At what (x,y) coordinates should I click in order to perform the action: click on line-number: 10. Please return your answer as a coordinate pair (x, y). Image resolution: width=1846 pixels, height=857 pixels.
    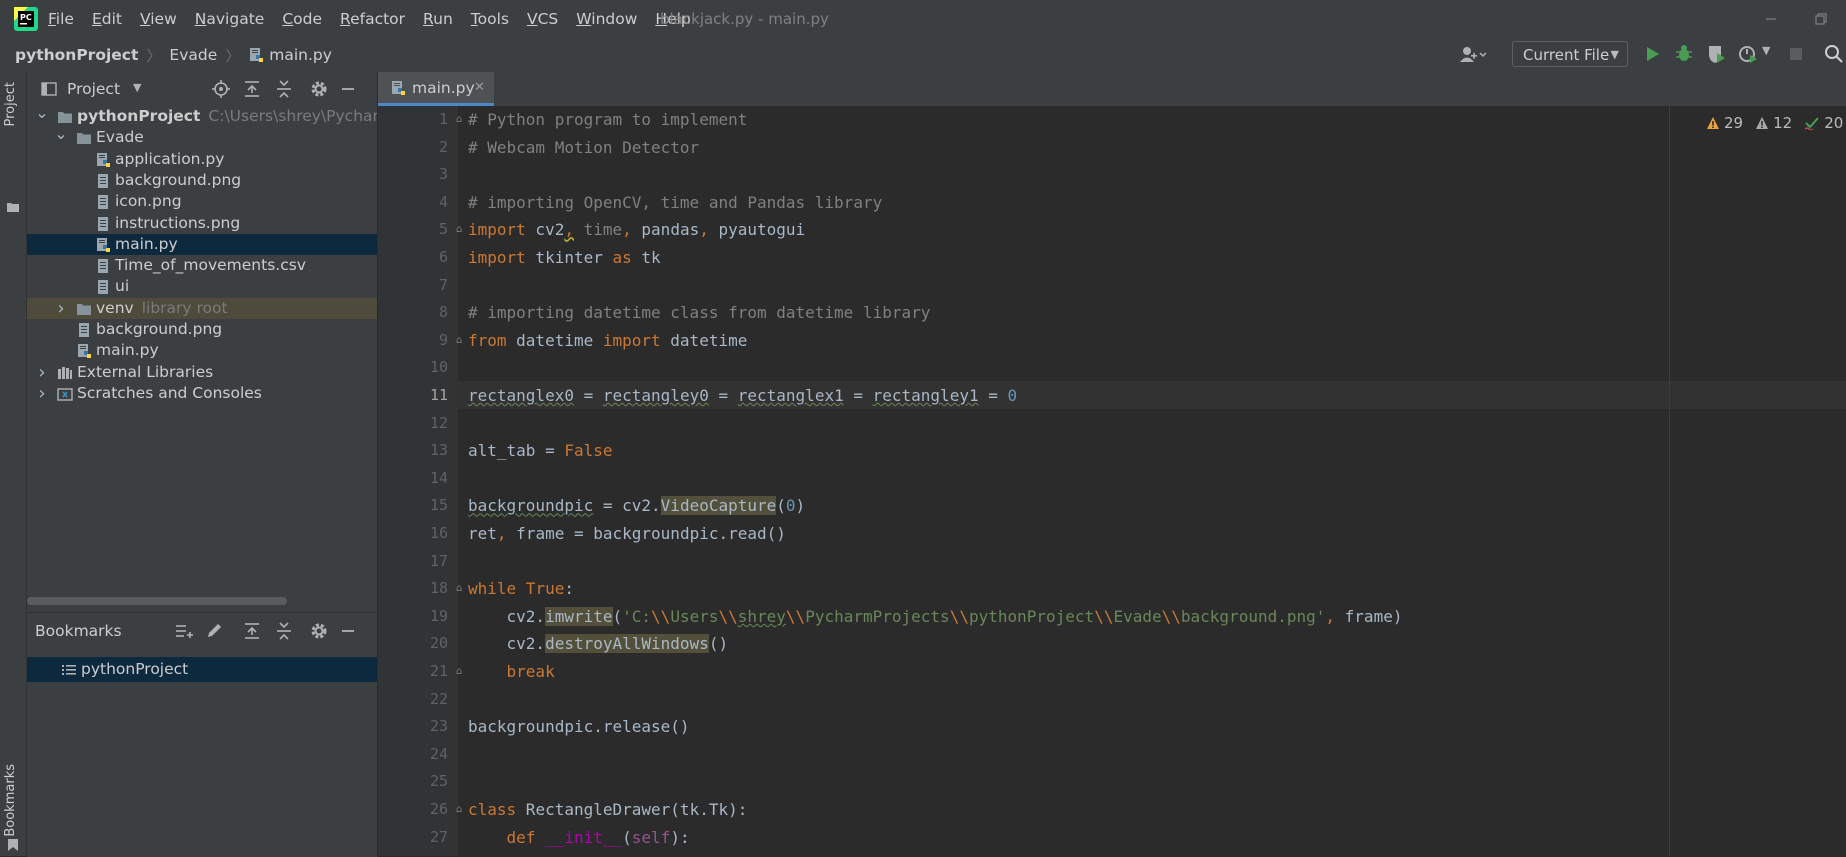
    Looking at the image, I should click on (418, 368).